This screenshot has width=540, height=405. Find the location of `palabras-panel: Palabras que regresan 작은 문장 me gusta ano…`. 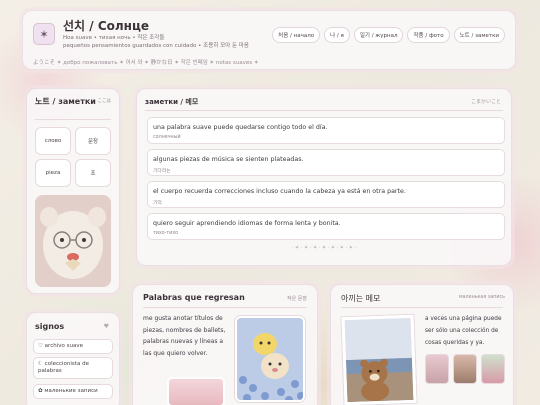

palabras-panel: Palabras que regresan 작은 문장 me gusta ano… is located at coordinates (225, 344).